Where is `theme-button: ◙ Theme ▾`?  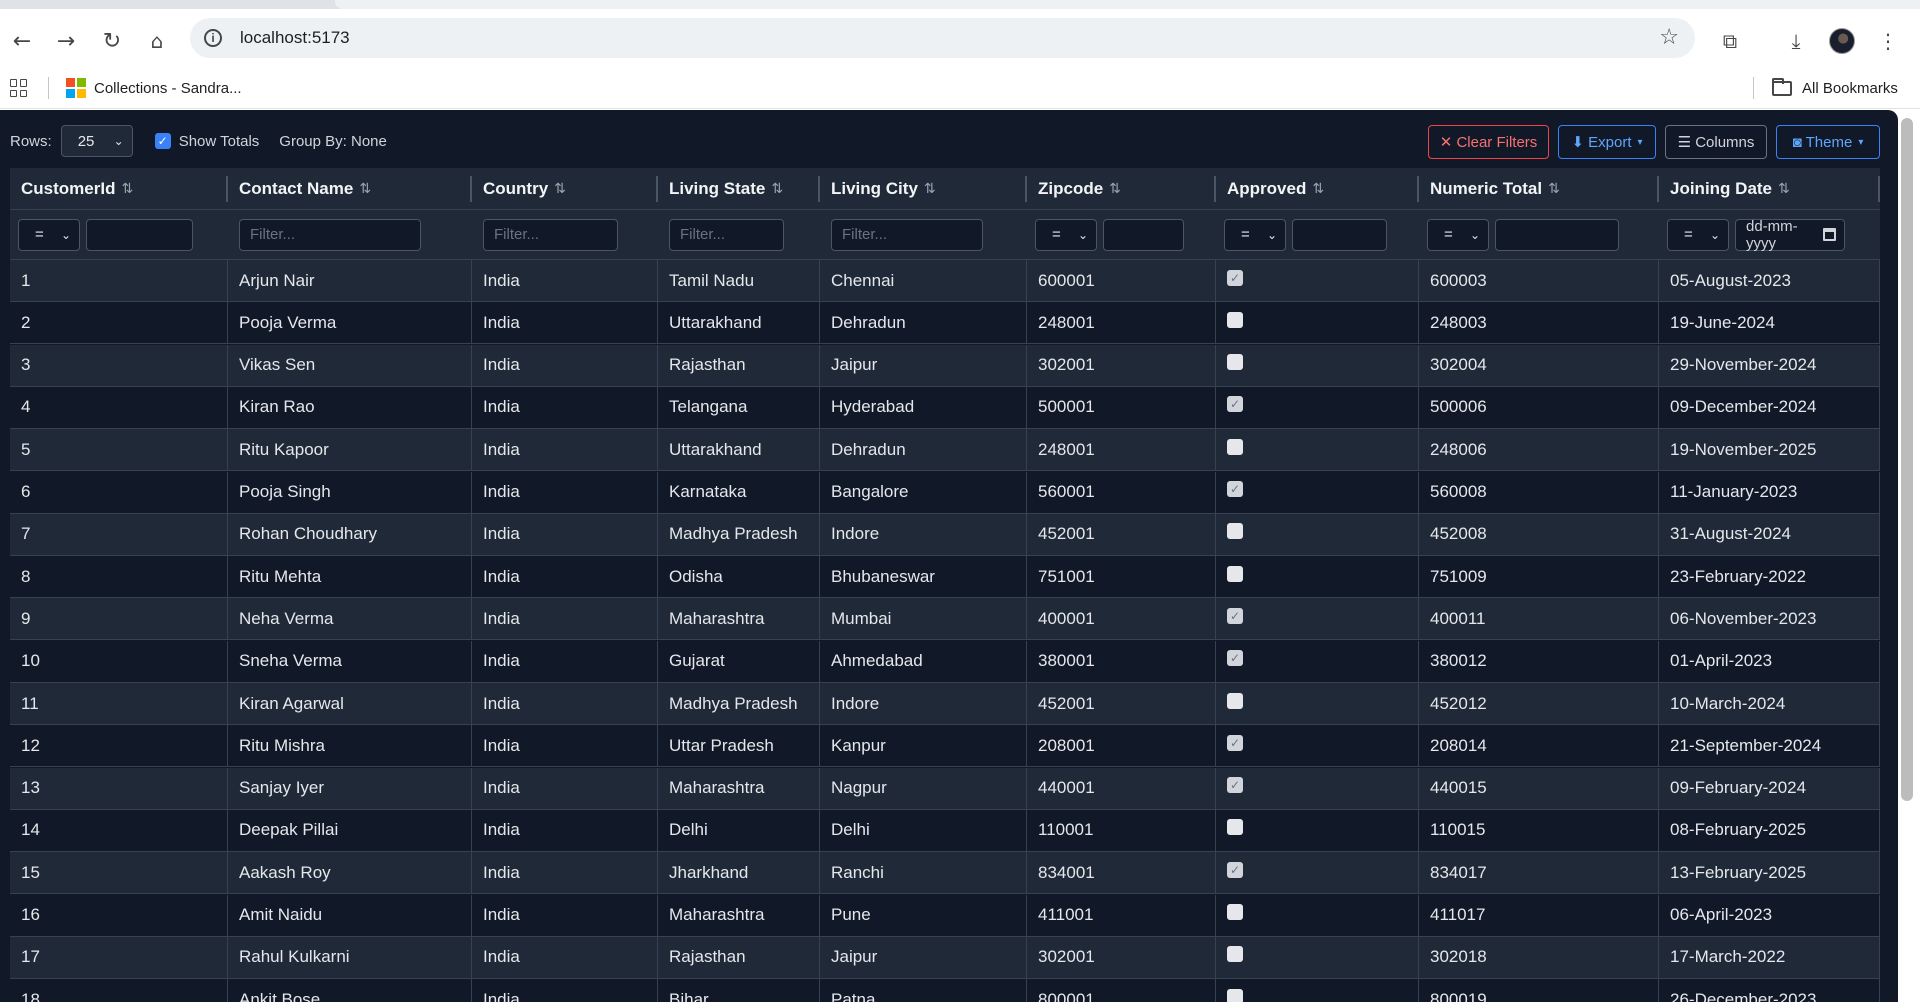
theme-button: ◙ Theme ▾ is located at coordinates (1828, 142).